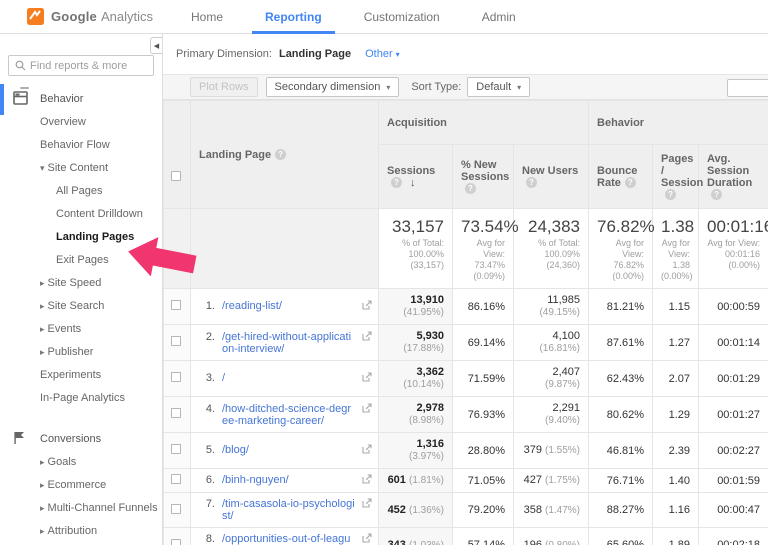  I want to click on sessions-cell: 13,910 (41.95%), so click(415, 306).